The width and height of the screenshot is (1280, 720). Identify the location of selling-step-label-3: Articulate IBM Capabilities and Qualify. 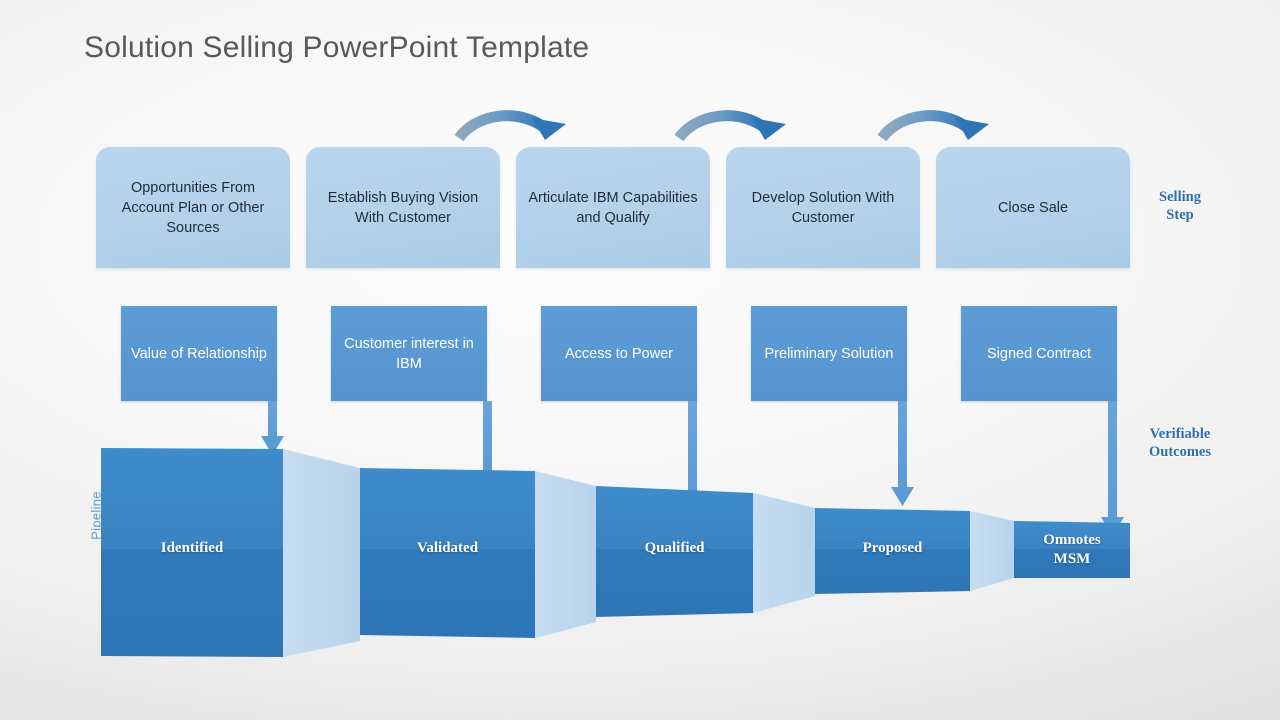
(613, 207).